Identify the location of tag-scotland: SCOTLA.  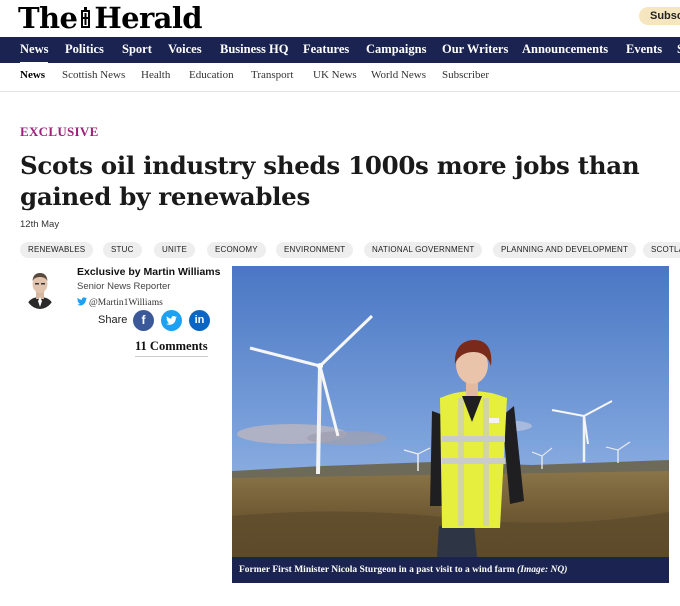
(661, 250).